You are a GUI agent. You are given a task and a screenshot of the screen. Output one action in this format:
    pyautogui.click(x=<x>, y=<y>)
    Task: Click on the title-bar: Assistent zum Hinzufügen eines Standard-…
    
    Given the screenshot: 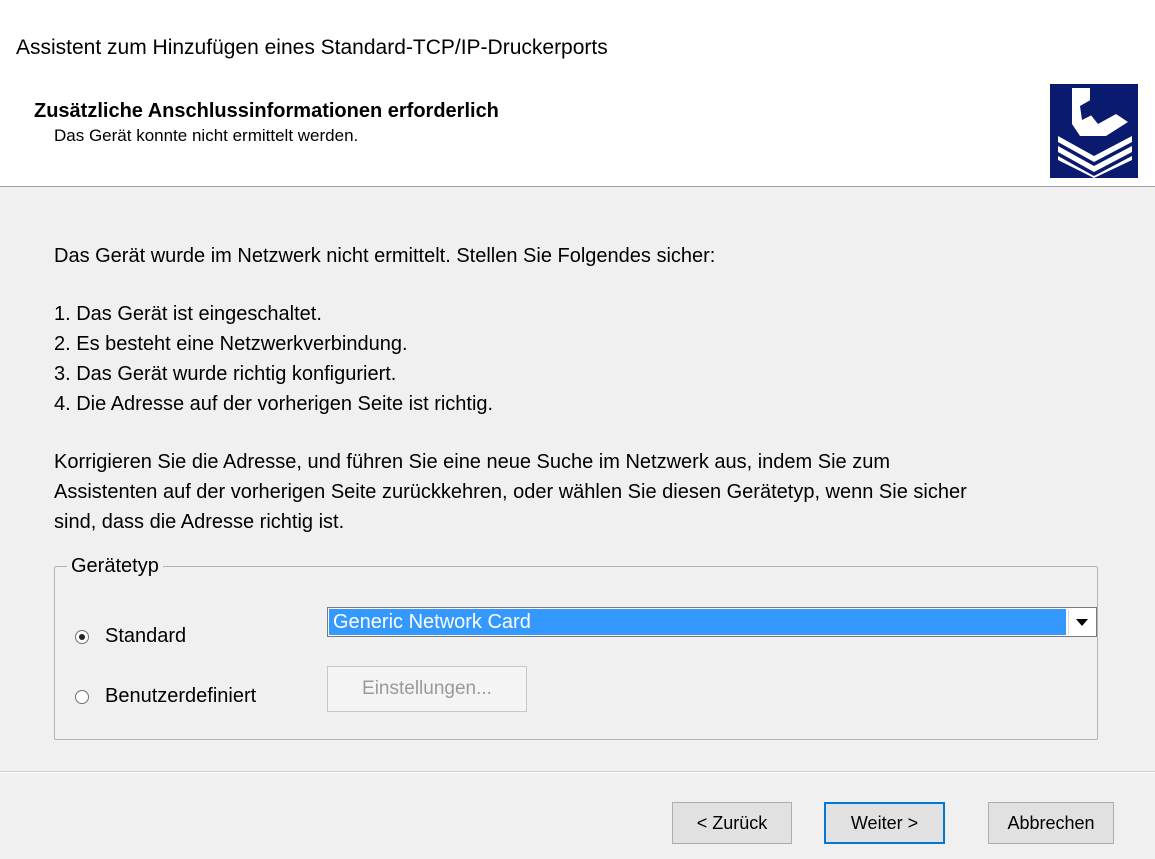 What is the action you would take?
    pyautogui.click(x=577, y=42)
    